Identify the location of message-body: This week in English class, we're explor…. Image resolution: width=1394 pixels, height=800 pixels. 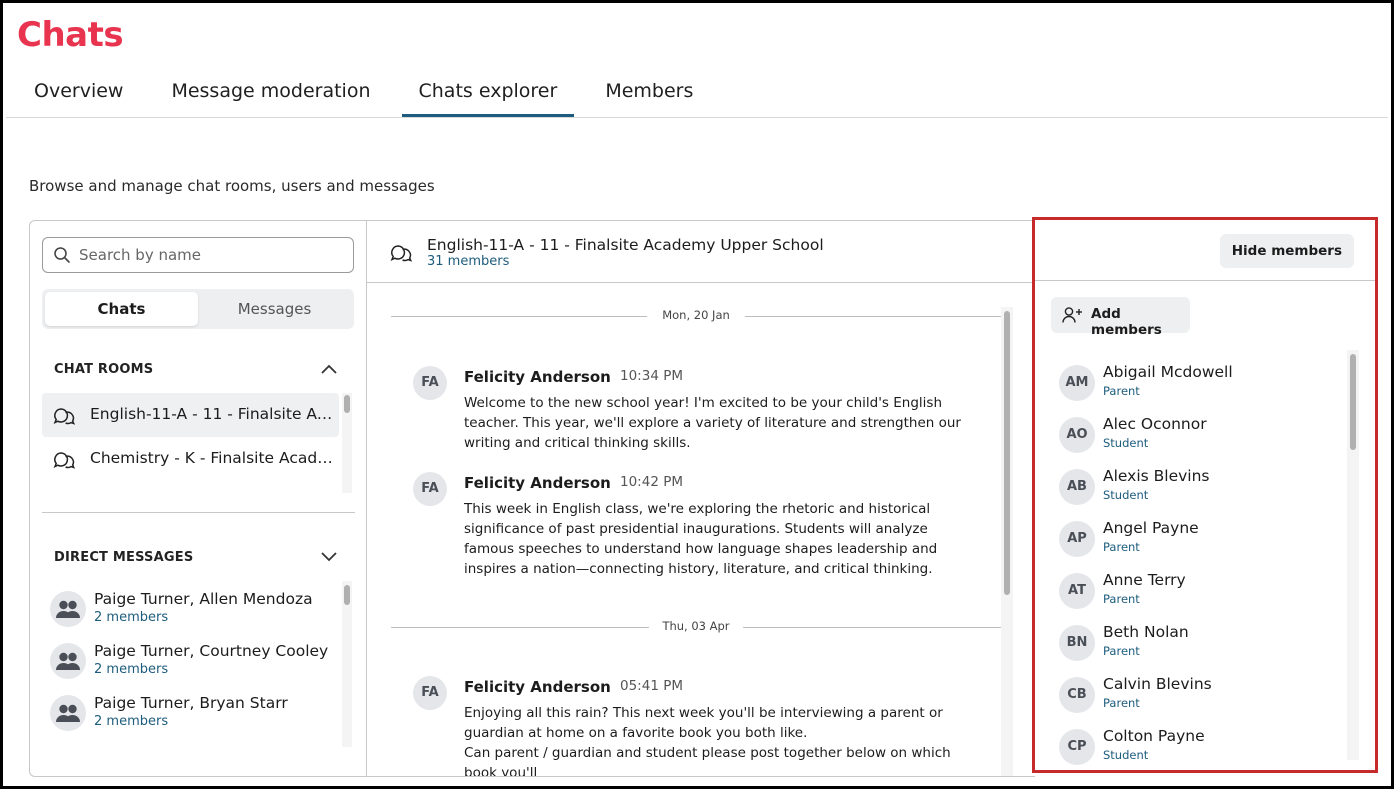
(701, 539).